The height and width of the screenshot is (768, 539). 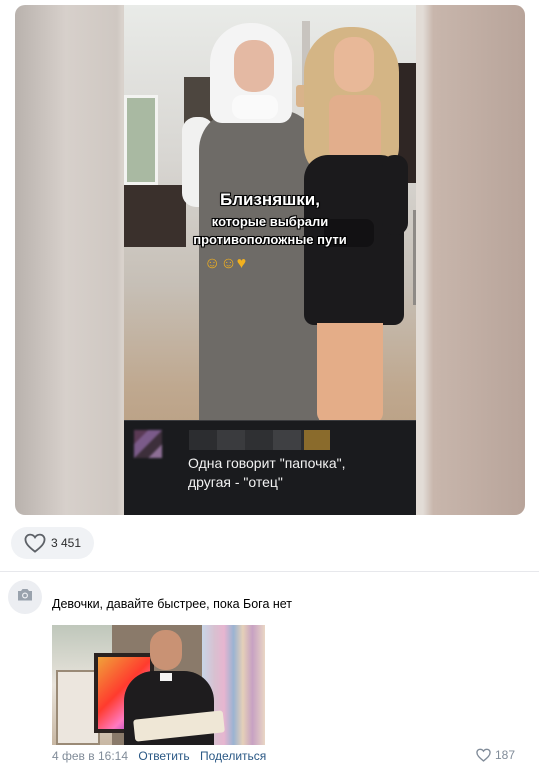 What do you see at coordinates (270, 221) in the screenshot?
I see `video-caption-line-2: которые выбрали` at bounding box center [270, 221].